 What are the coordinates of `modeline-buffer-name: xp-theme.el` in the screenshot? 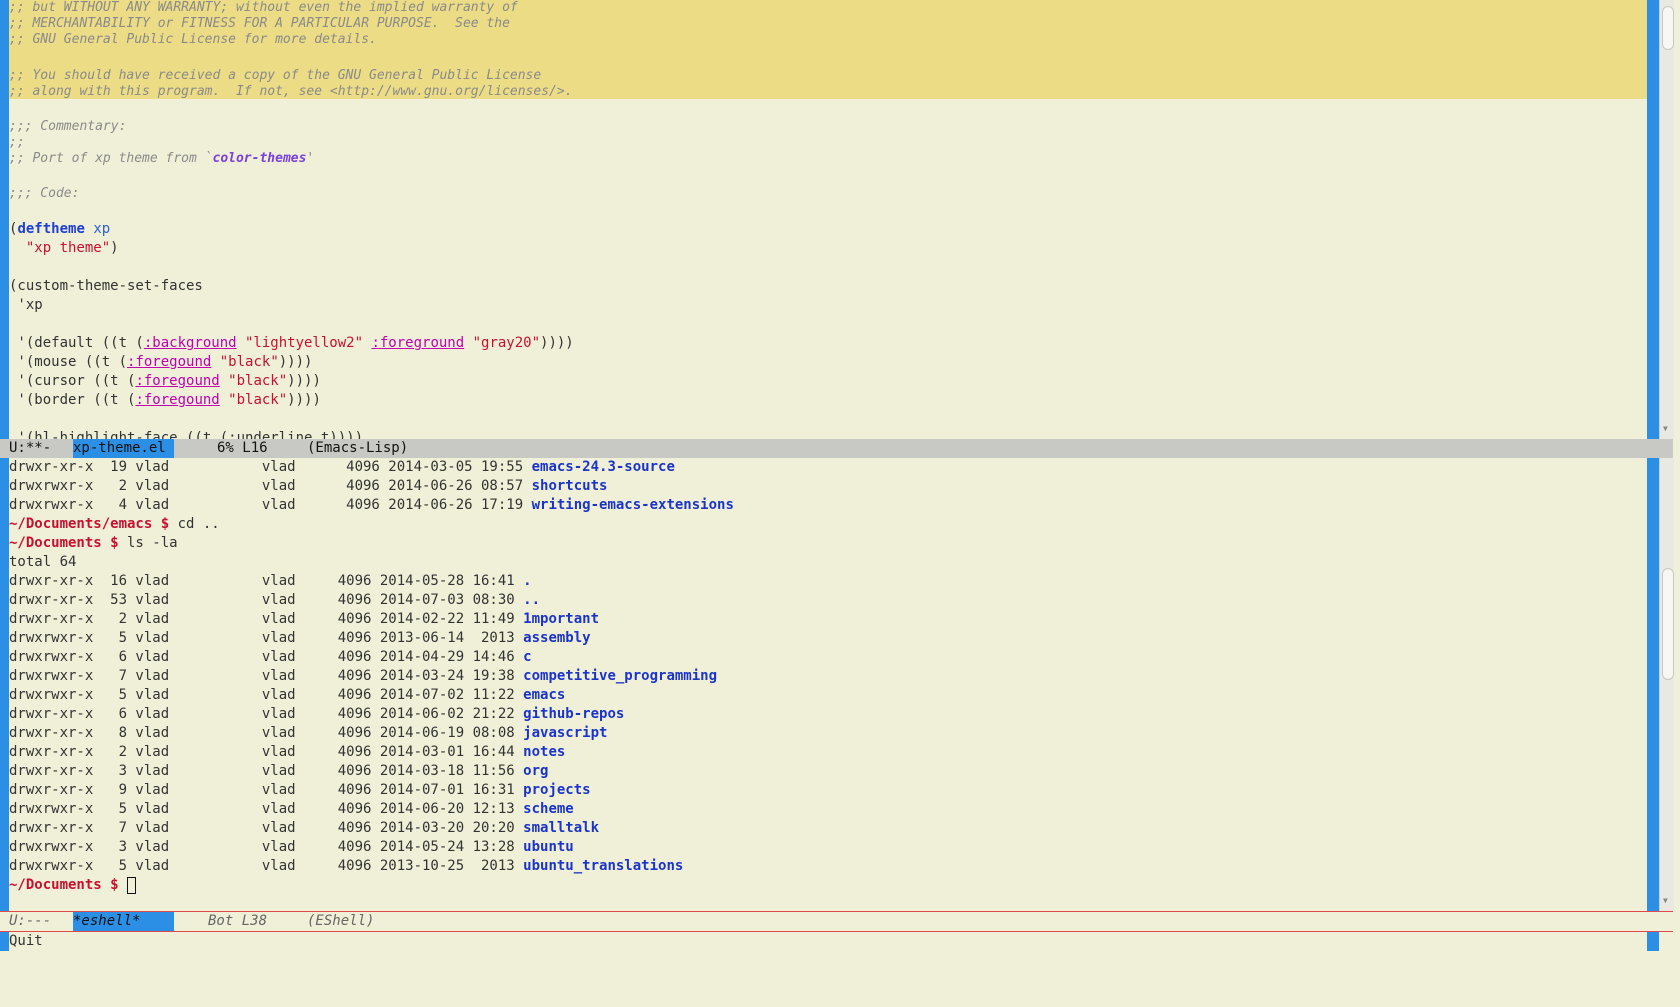 It's located at (124, 448).